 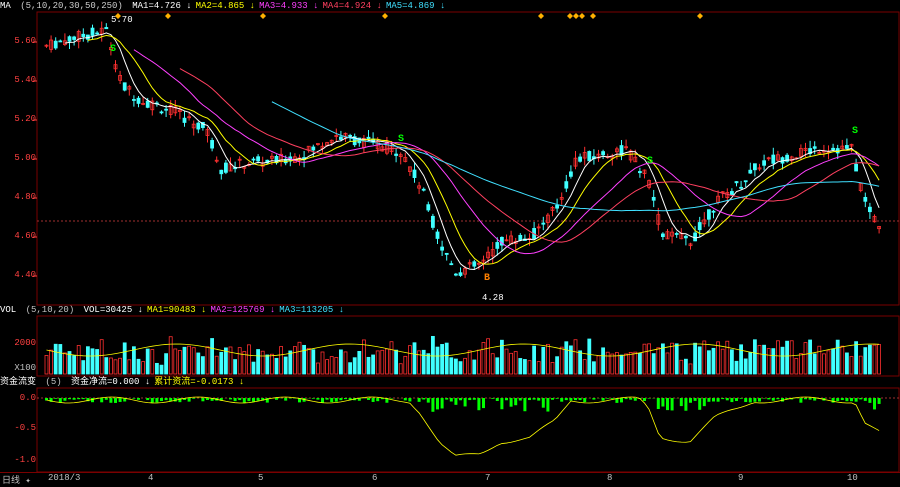 What do you see at coordinates (242, 310) in the screenshot?
I see `vol-value: MA2=125769 ↓` at bounding box center [242, 310].